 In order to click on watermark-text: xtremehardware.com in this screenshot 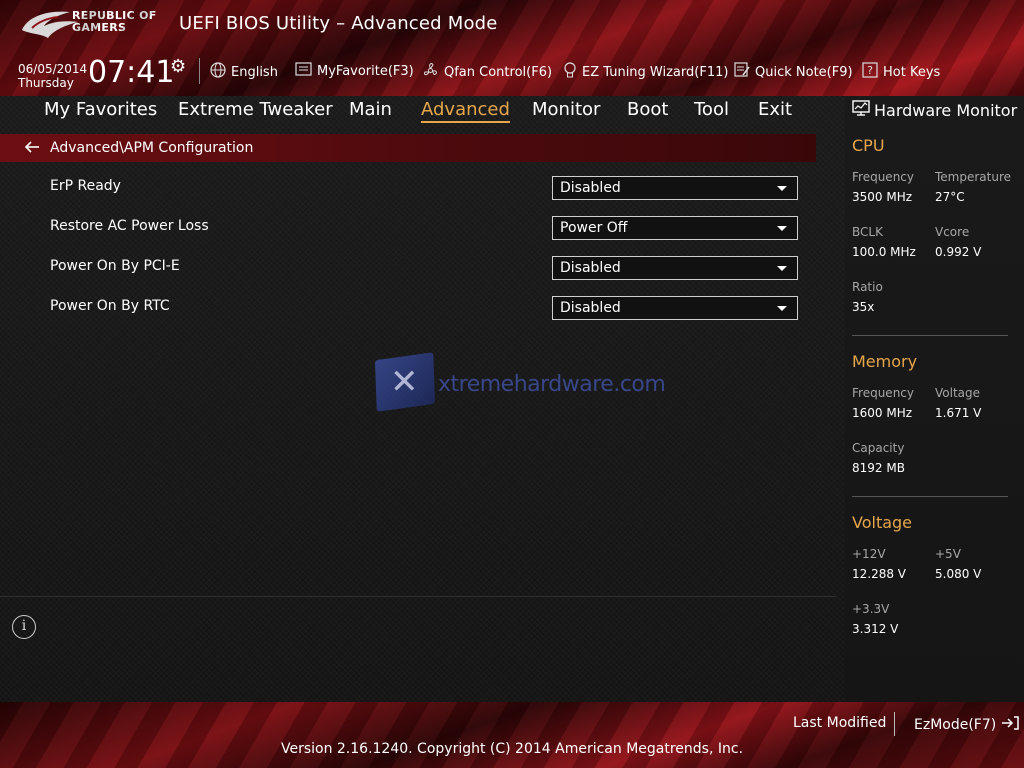, I will do `click(552, 384)`.